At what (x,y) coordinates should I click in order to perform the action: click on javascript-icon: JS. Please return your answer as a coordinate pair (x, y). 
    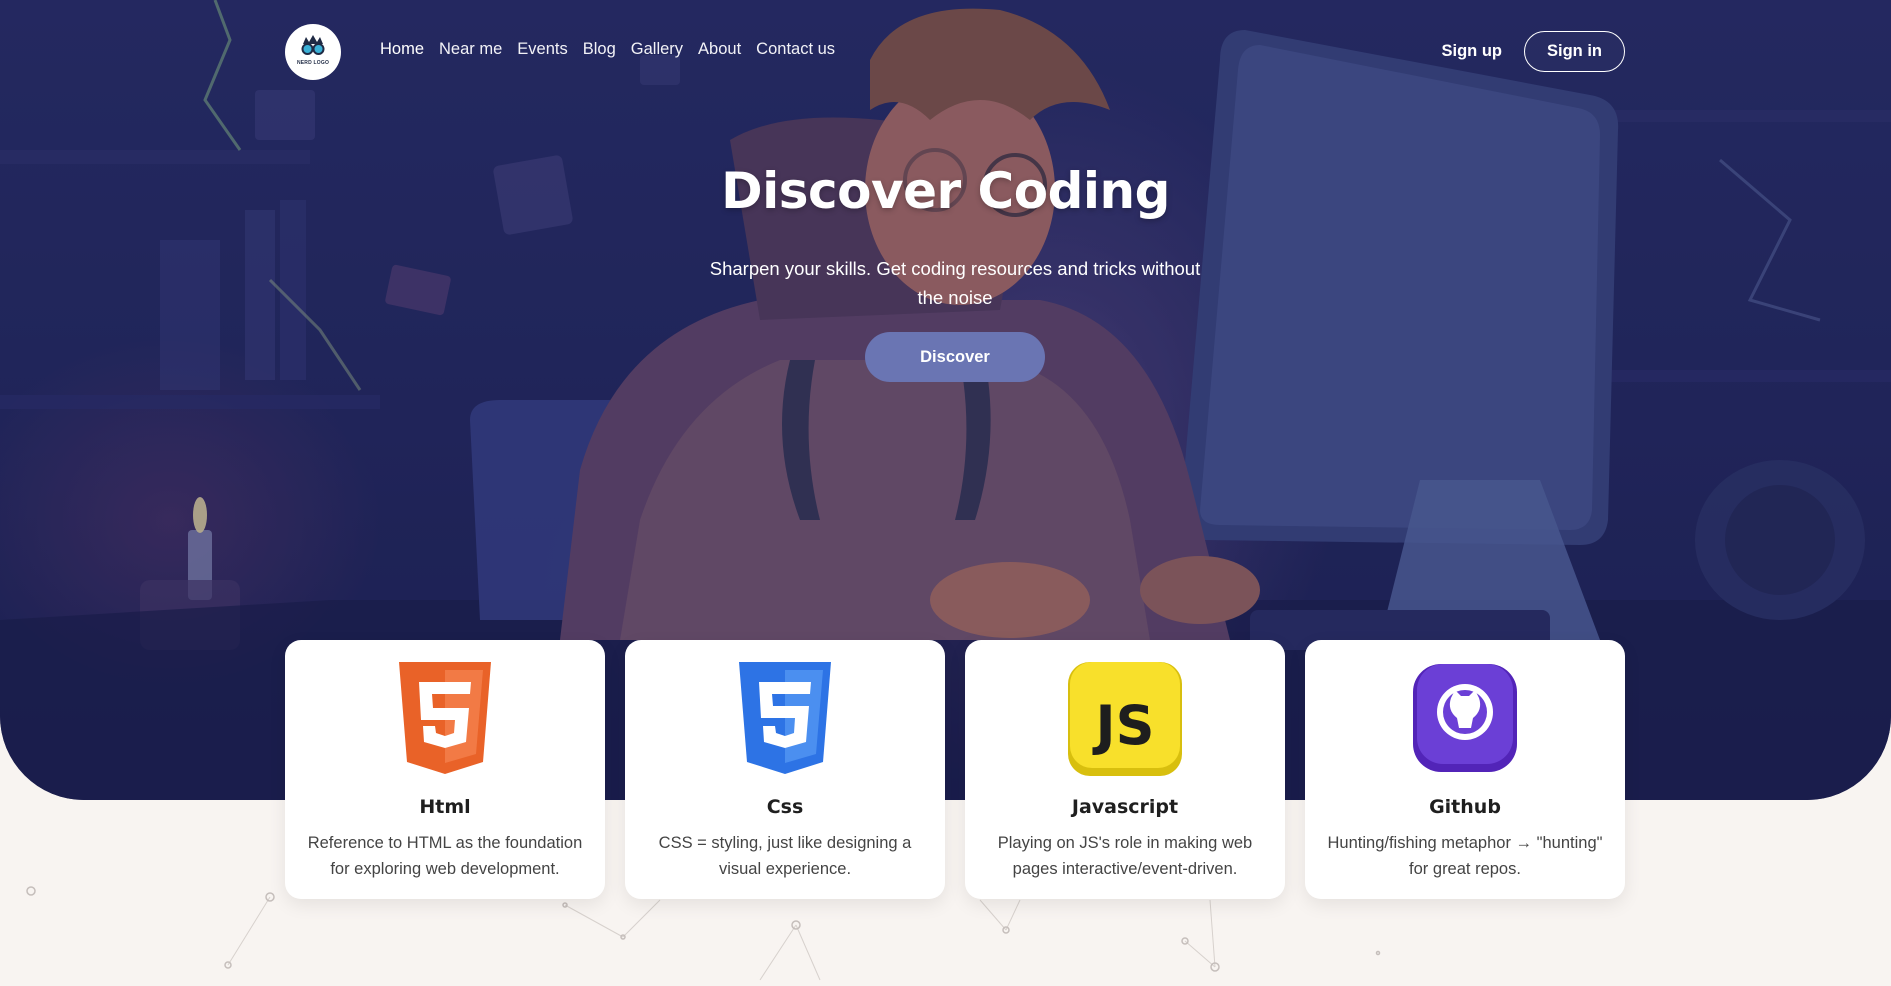
    Looking at the image, I should click on (1125, 719).